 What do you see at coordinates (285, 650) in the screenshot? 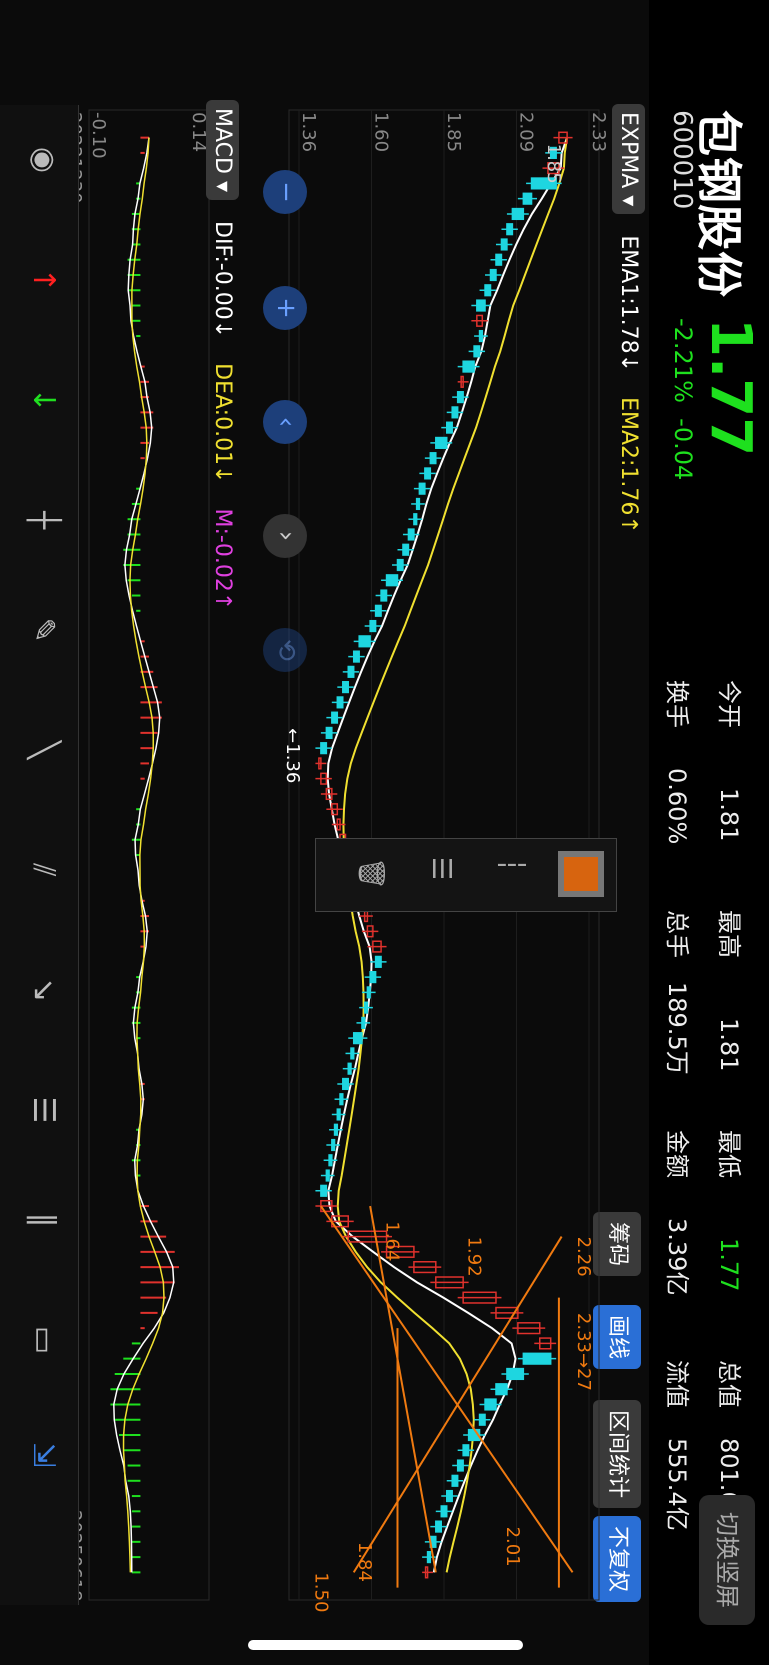
I see `reset-icon: ⟲` at bounding box center [285, 650].